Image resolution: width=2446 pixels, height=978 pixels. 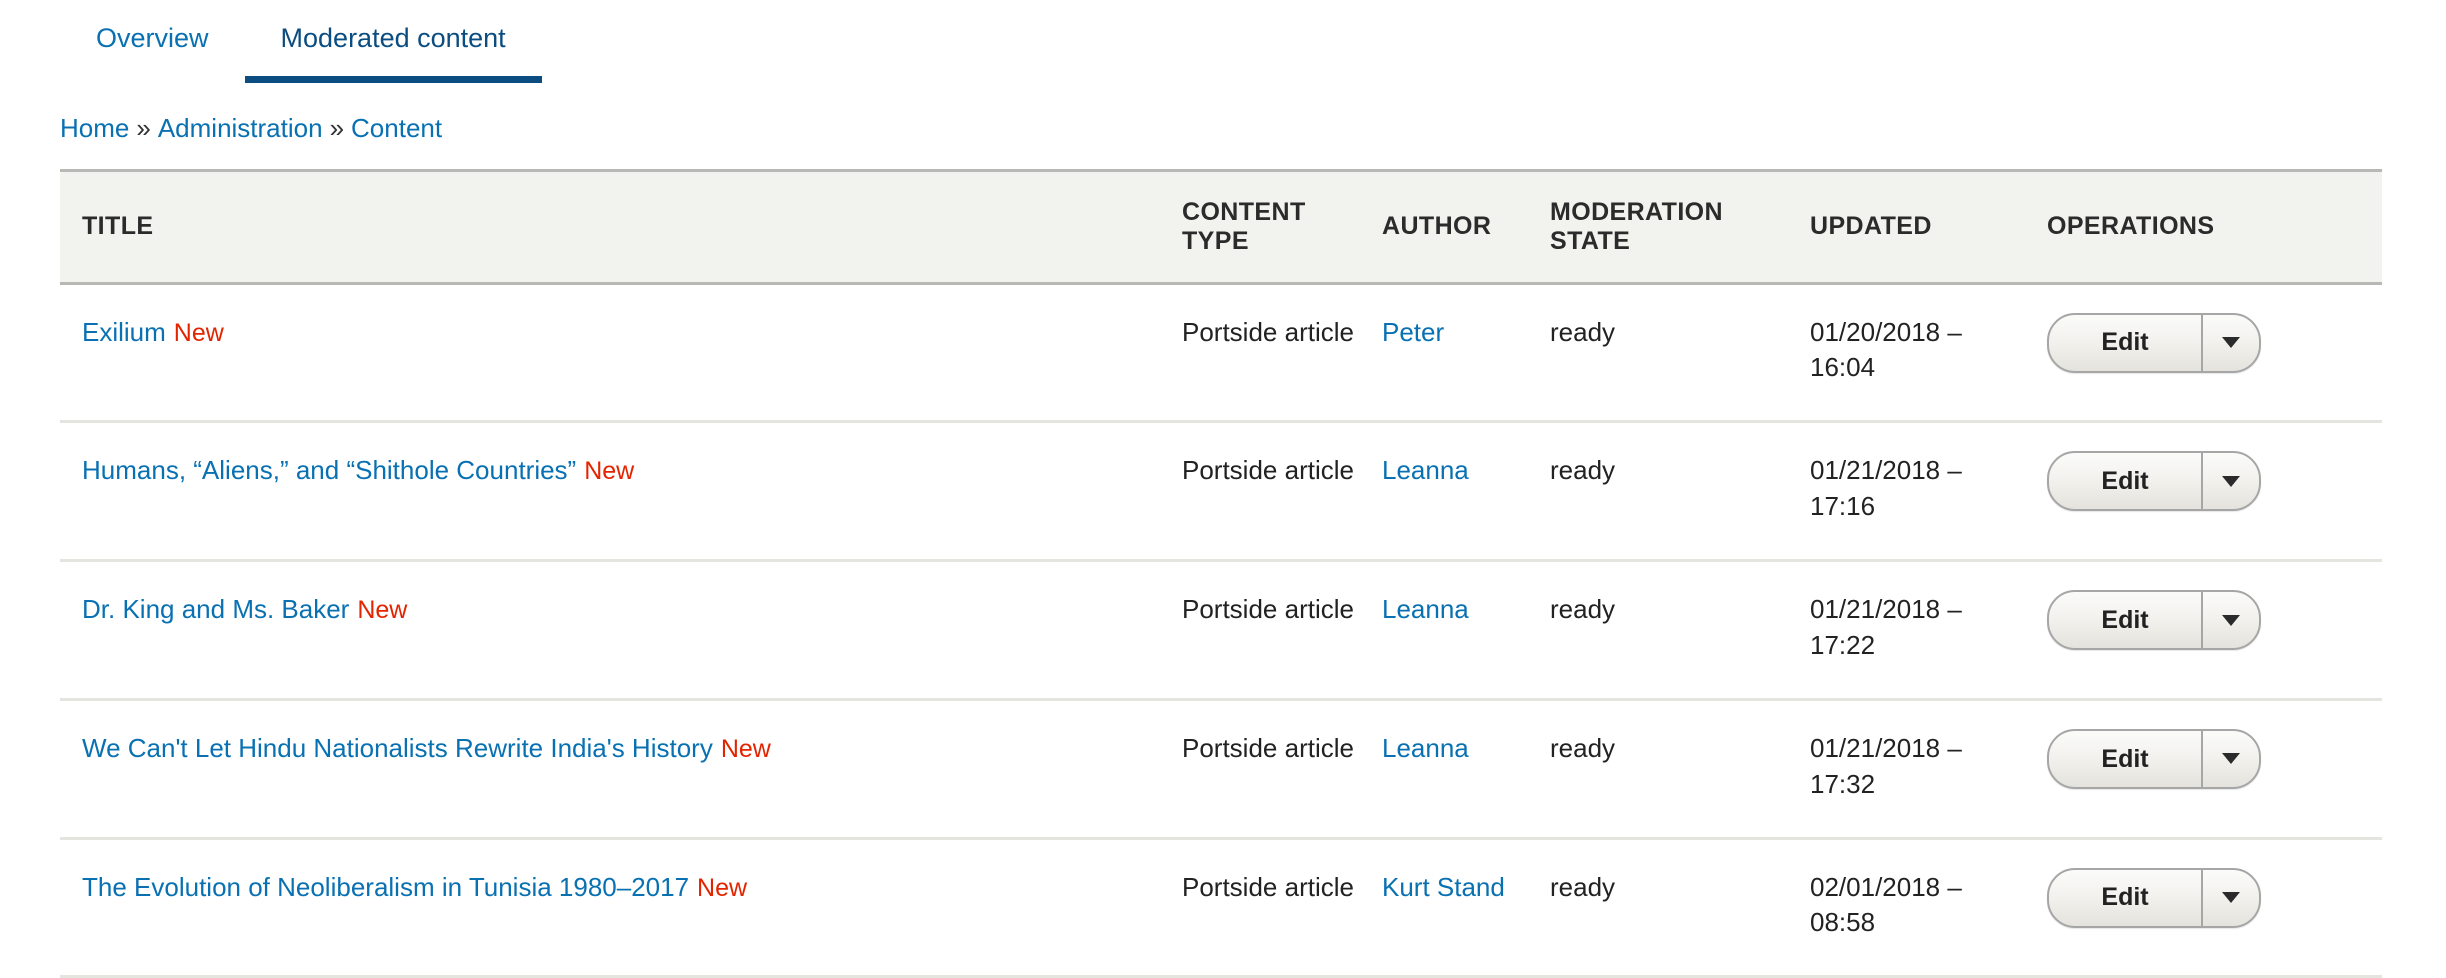 What do you see at coordinates (1466, 907) in the screenshot?
I see `cell-author: Kurt Stand` at bounding box center [1466, 907].